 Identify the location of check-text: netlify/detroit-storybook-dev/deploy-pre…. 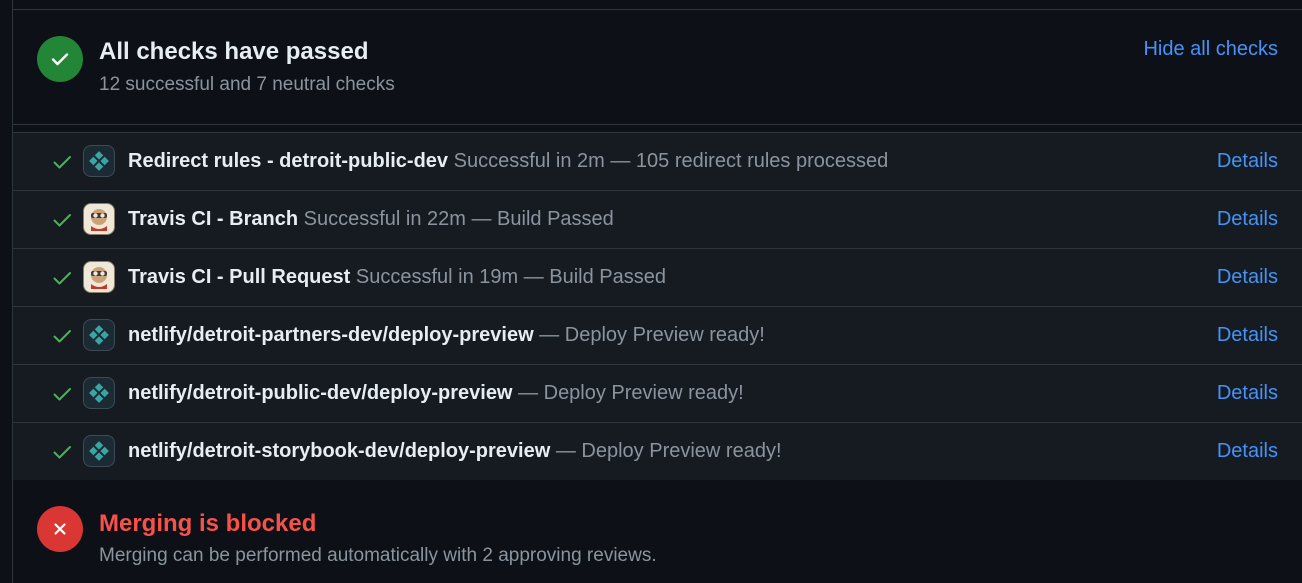
(455, 451).